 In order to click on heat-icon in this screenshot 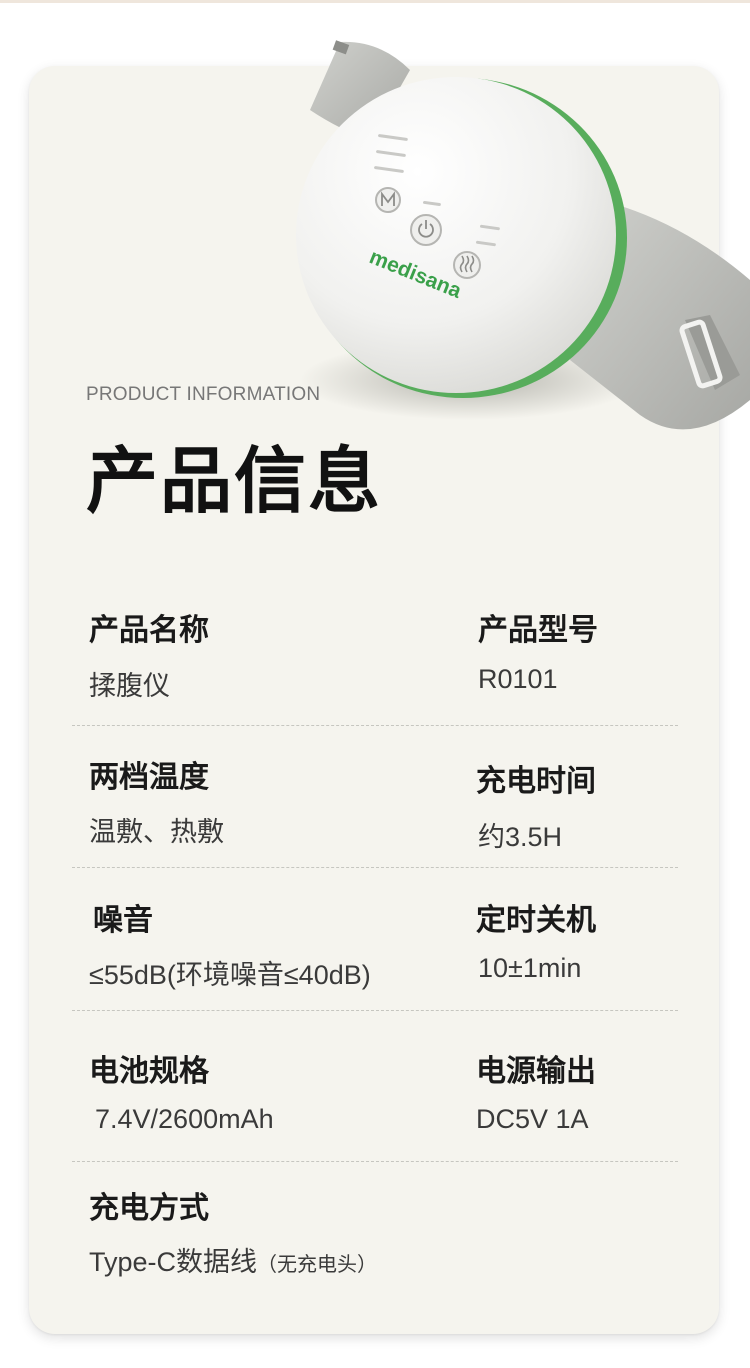, I will do `click(467, 265)`.